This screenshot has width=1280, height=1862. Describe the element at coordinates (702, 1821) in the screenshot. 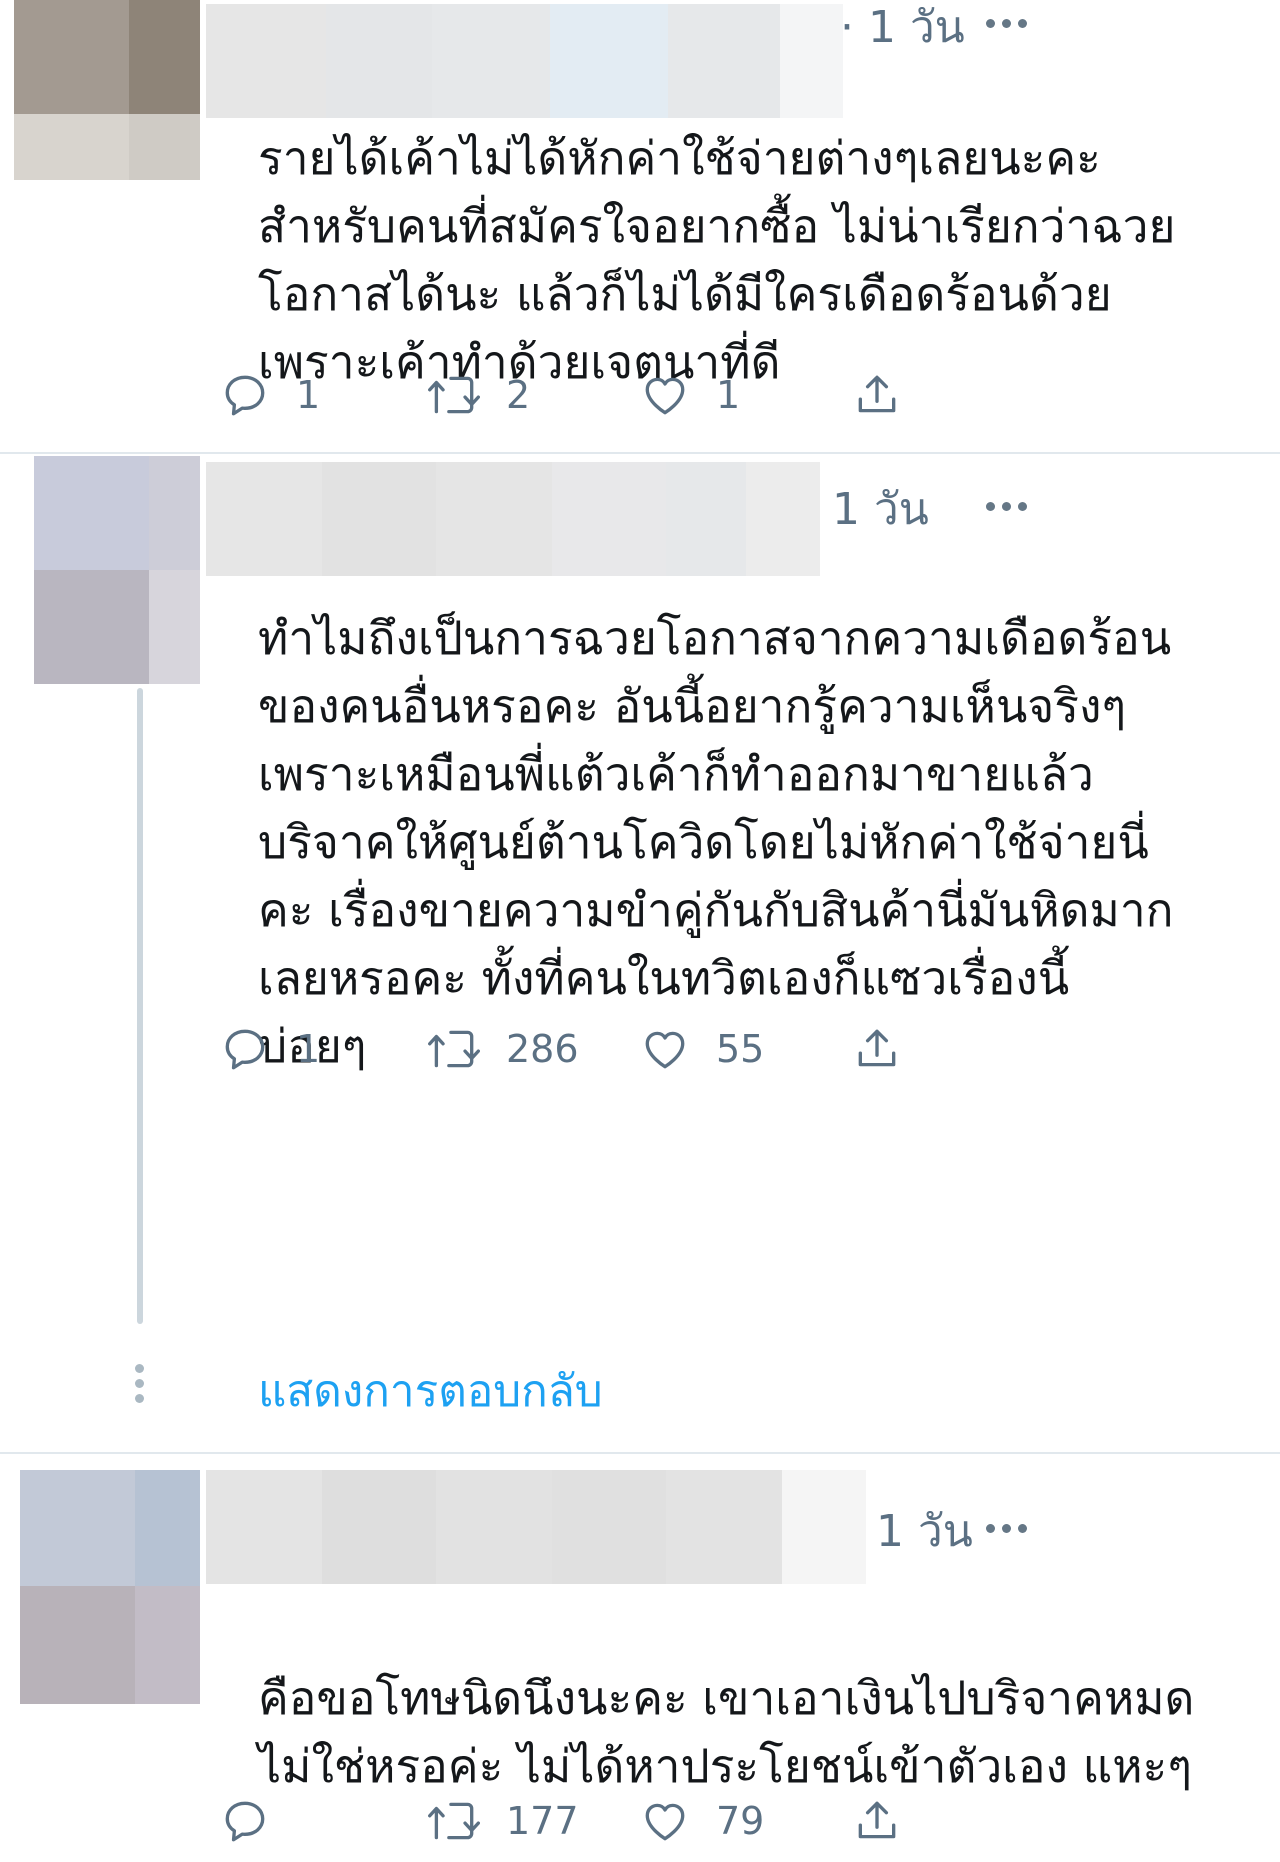

I see `like-button: 79` at that location.